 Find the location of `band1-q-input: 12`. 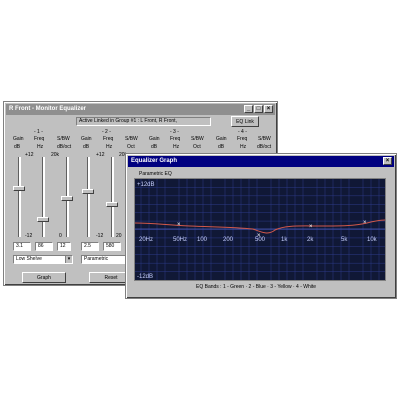

band1-q-input: 12 is located at coordinates (64, 246).